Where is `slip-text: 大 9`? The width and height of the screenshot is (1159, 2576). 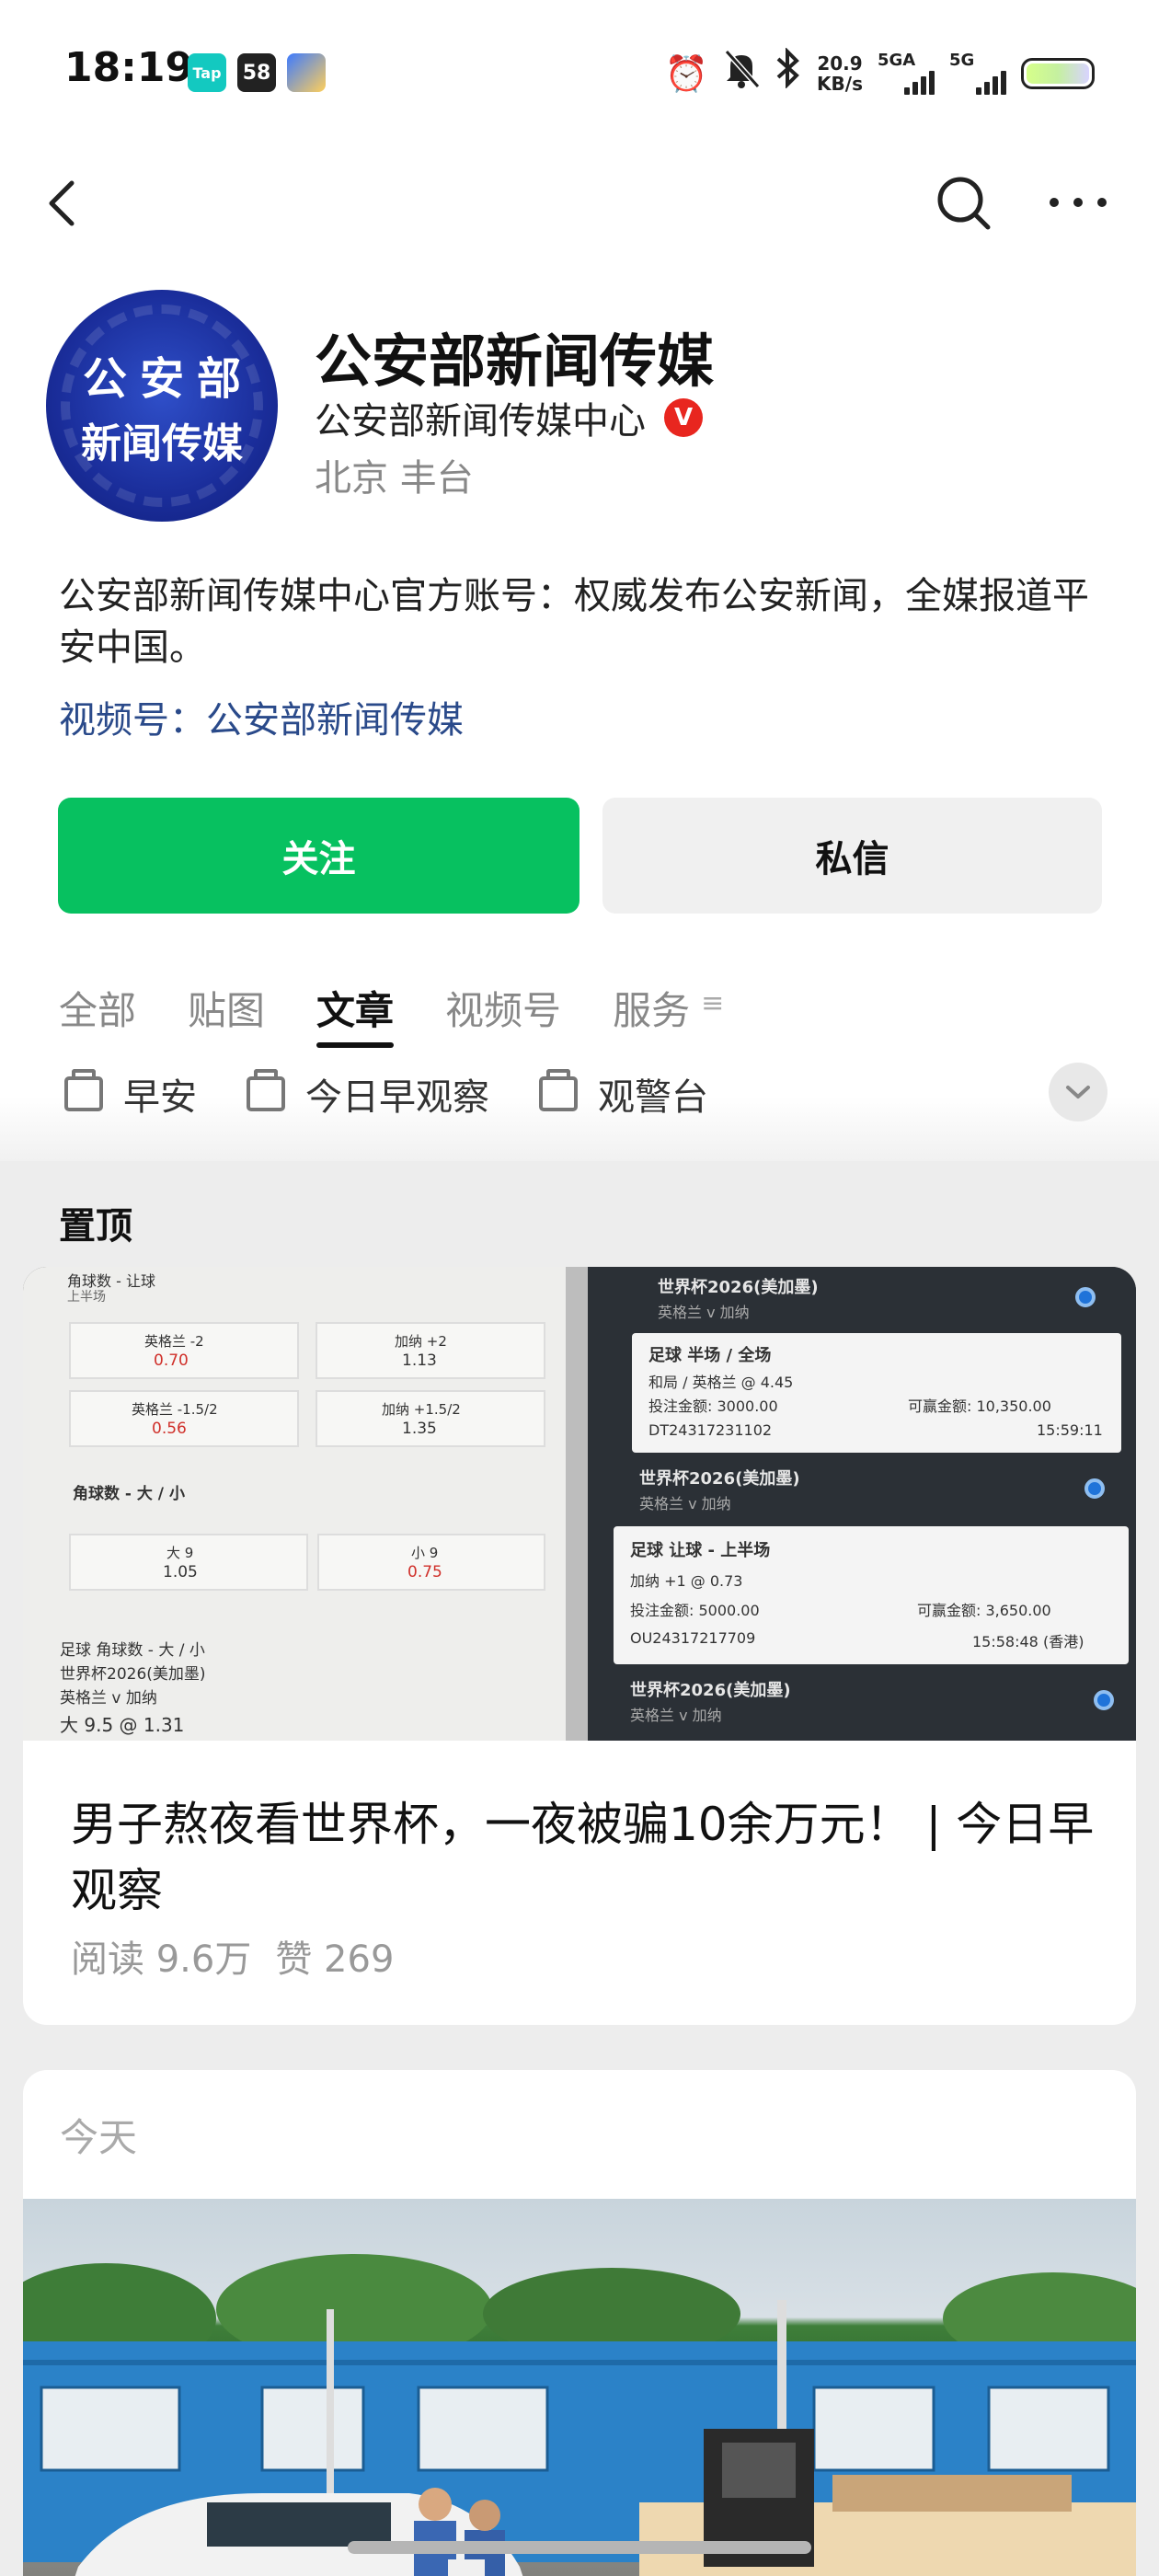 slip-text: 大 9 is located at coordinates (180, 1553).